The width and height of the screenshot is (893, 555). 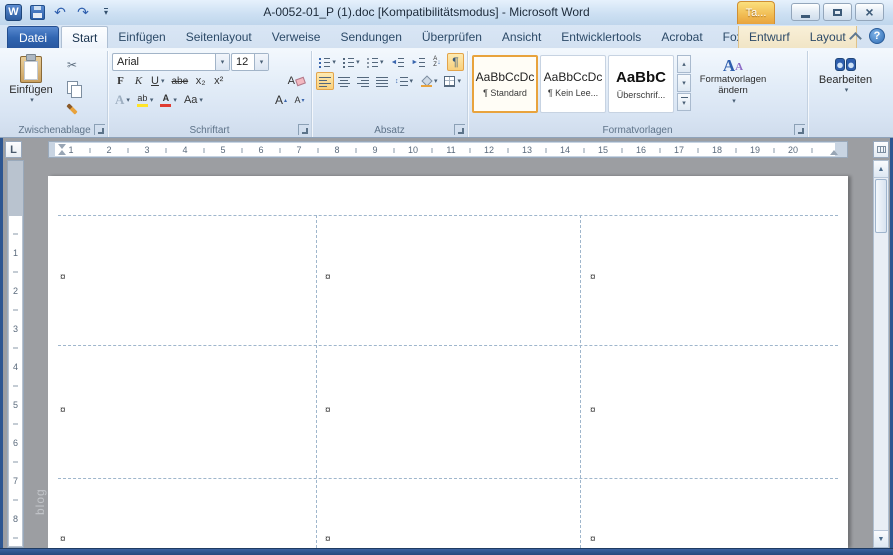 What do you see at coordinates (769, 37) in the screenshot?
I see `tab-entwurf: Entwurf` at bounding box center [769, 37].